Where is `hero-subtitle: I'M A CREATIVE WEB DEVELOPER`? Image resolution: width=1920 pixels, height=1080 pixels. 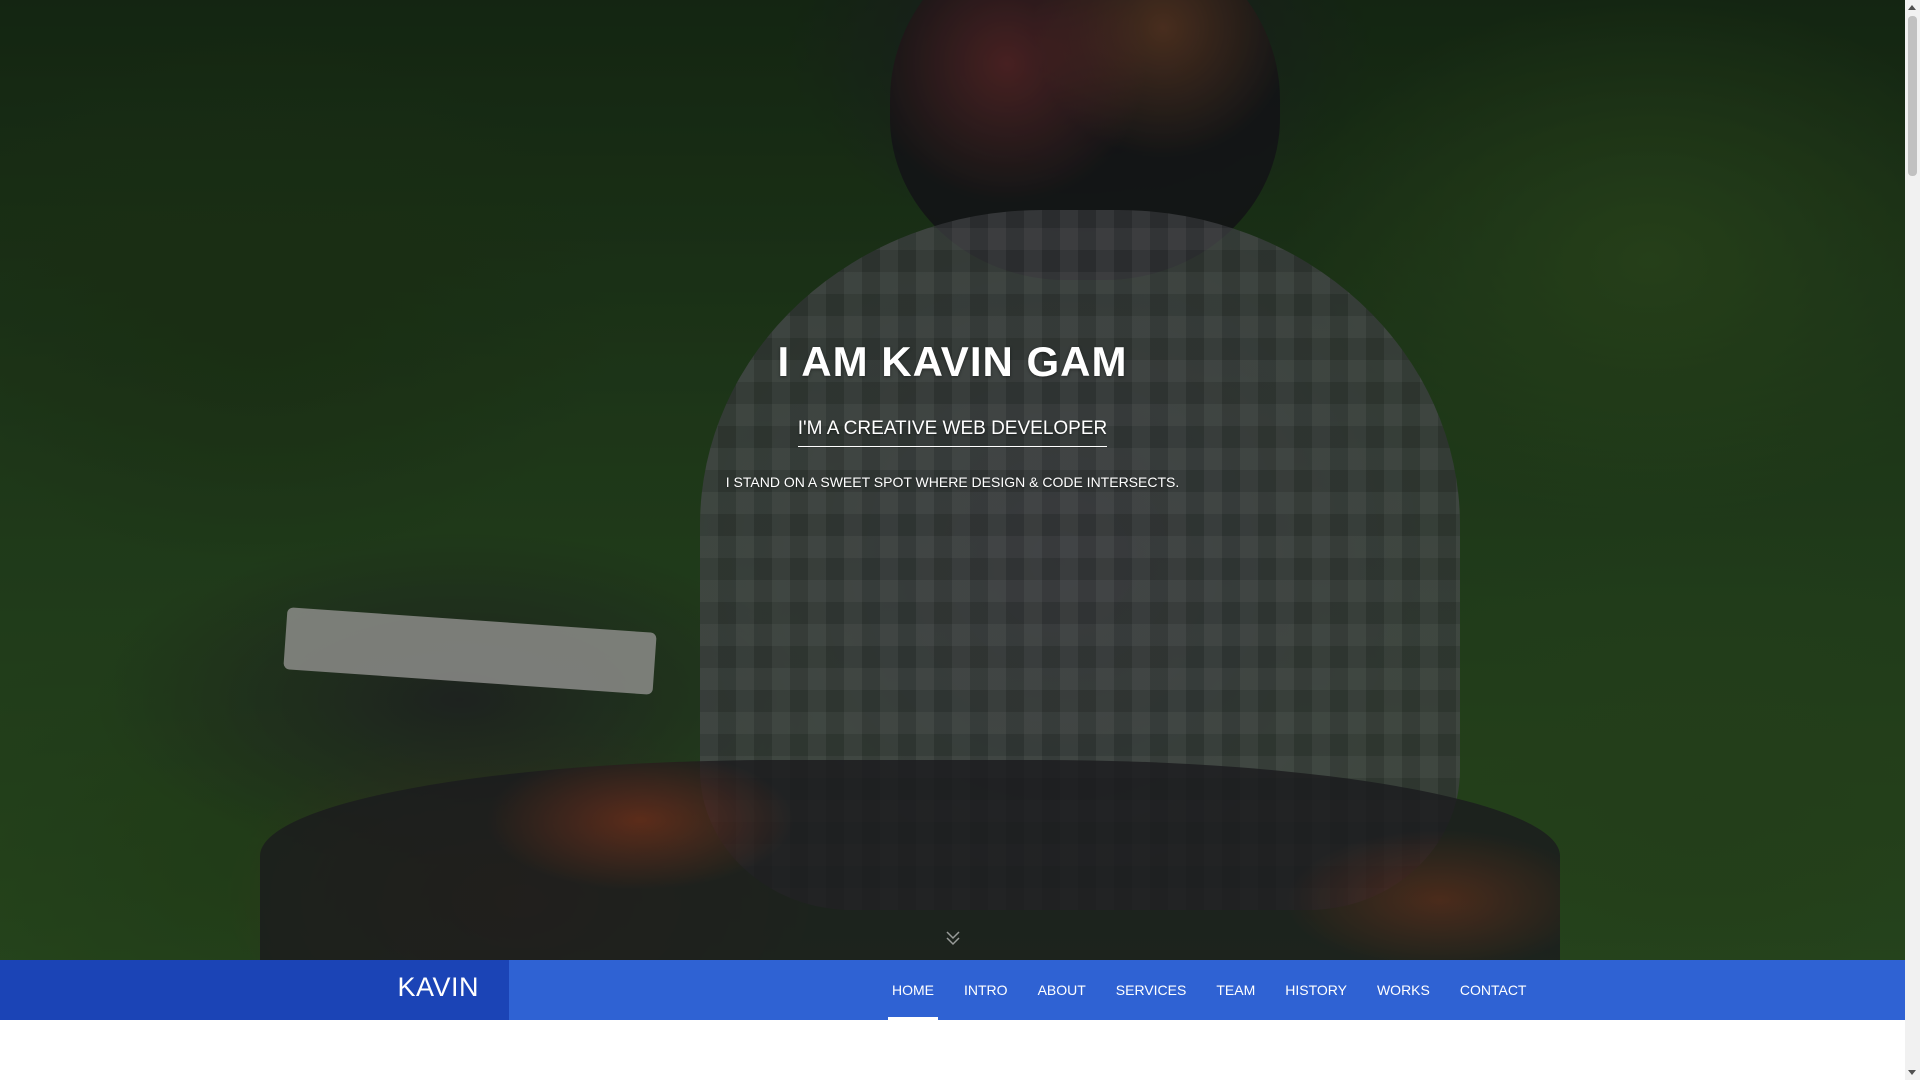
hero-subtitle: I'M A CREATIVE WEB DEVELOPER is located at coordinates (952, 432).